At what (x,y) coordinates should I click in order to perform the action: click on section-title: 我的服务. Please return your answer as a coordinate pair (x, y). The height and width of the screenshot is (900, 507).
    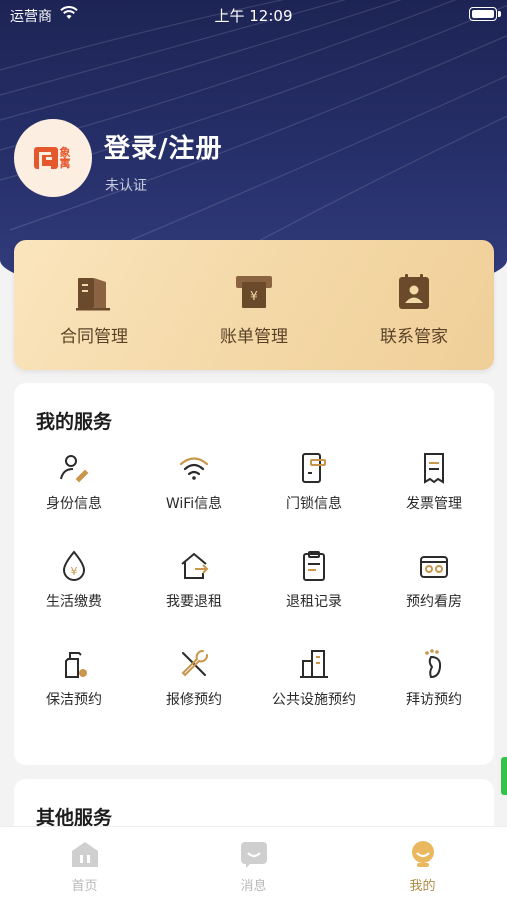
    Looking at the image, I should click on (74, 422).